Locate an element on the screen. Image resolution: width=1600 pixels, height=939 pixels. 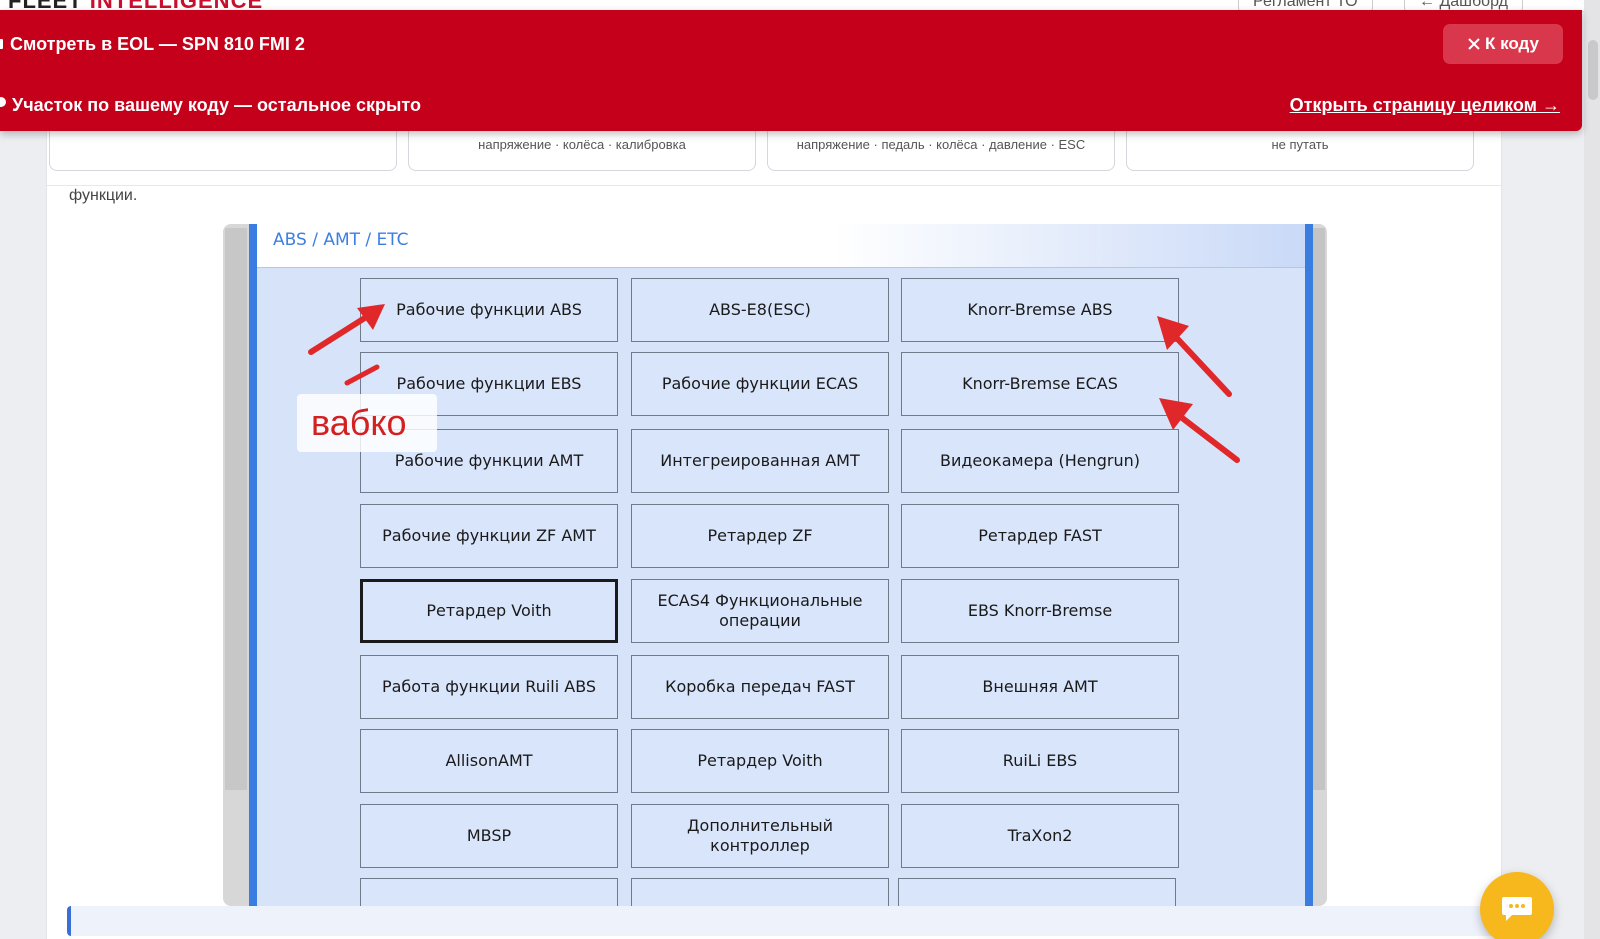
func-button: Ретардер FAST is located at coordinates (1040, 536).